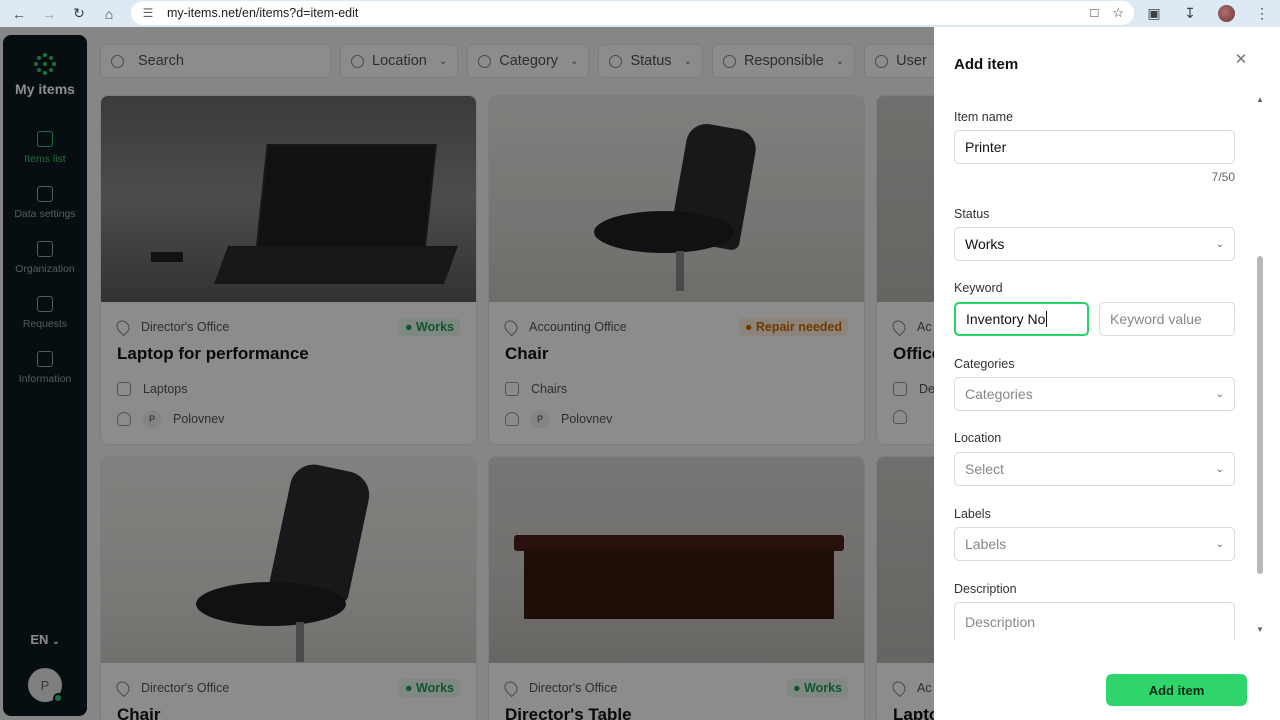 The image size is (1280, 720). Describe the element at coordinates (984, 364) in the screenshot. I see `categories-label: Categories` at that location.